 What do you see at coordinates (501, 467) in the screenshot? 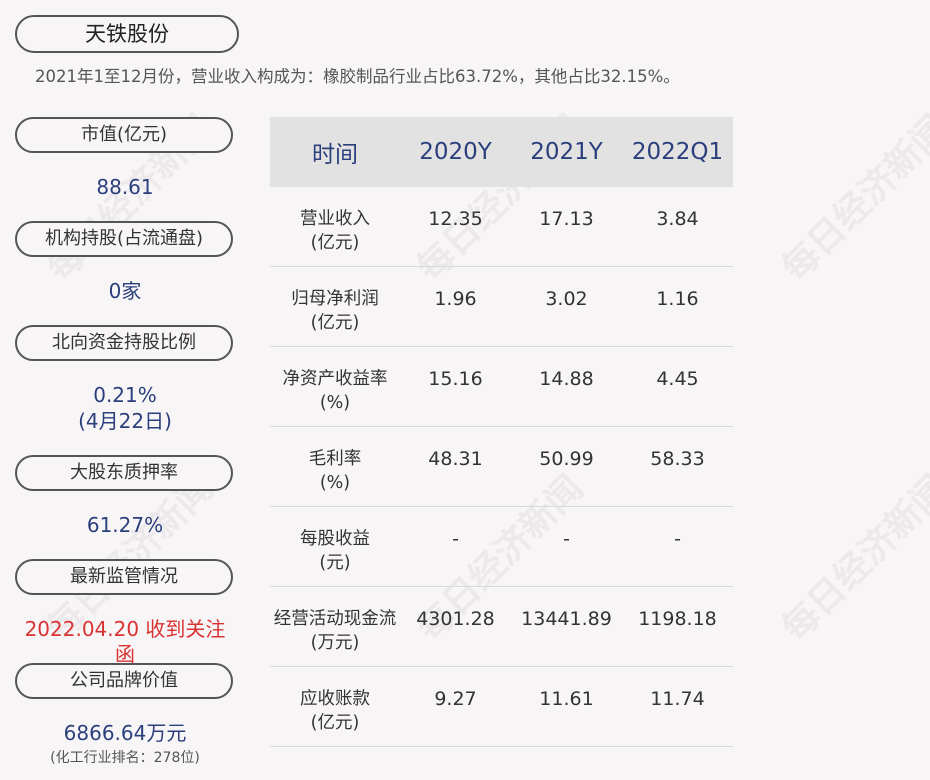
I see `table-row: 毛利率 (%) 48.31 50.99 58.33` at bounding box center [501, 467].